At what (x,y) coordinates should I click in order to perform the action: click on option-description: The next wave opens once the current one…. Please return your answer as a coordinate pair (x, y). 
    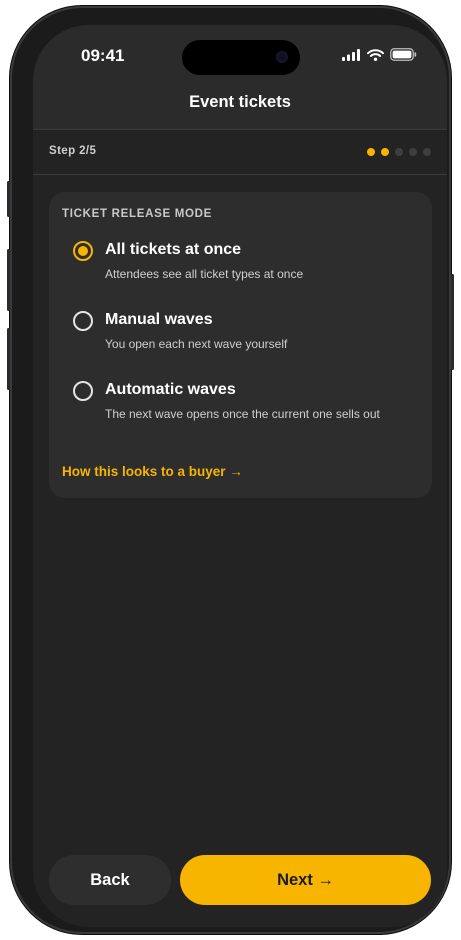
    Looking at the image, I should click on (242, 414).